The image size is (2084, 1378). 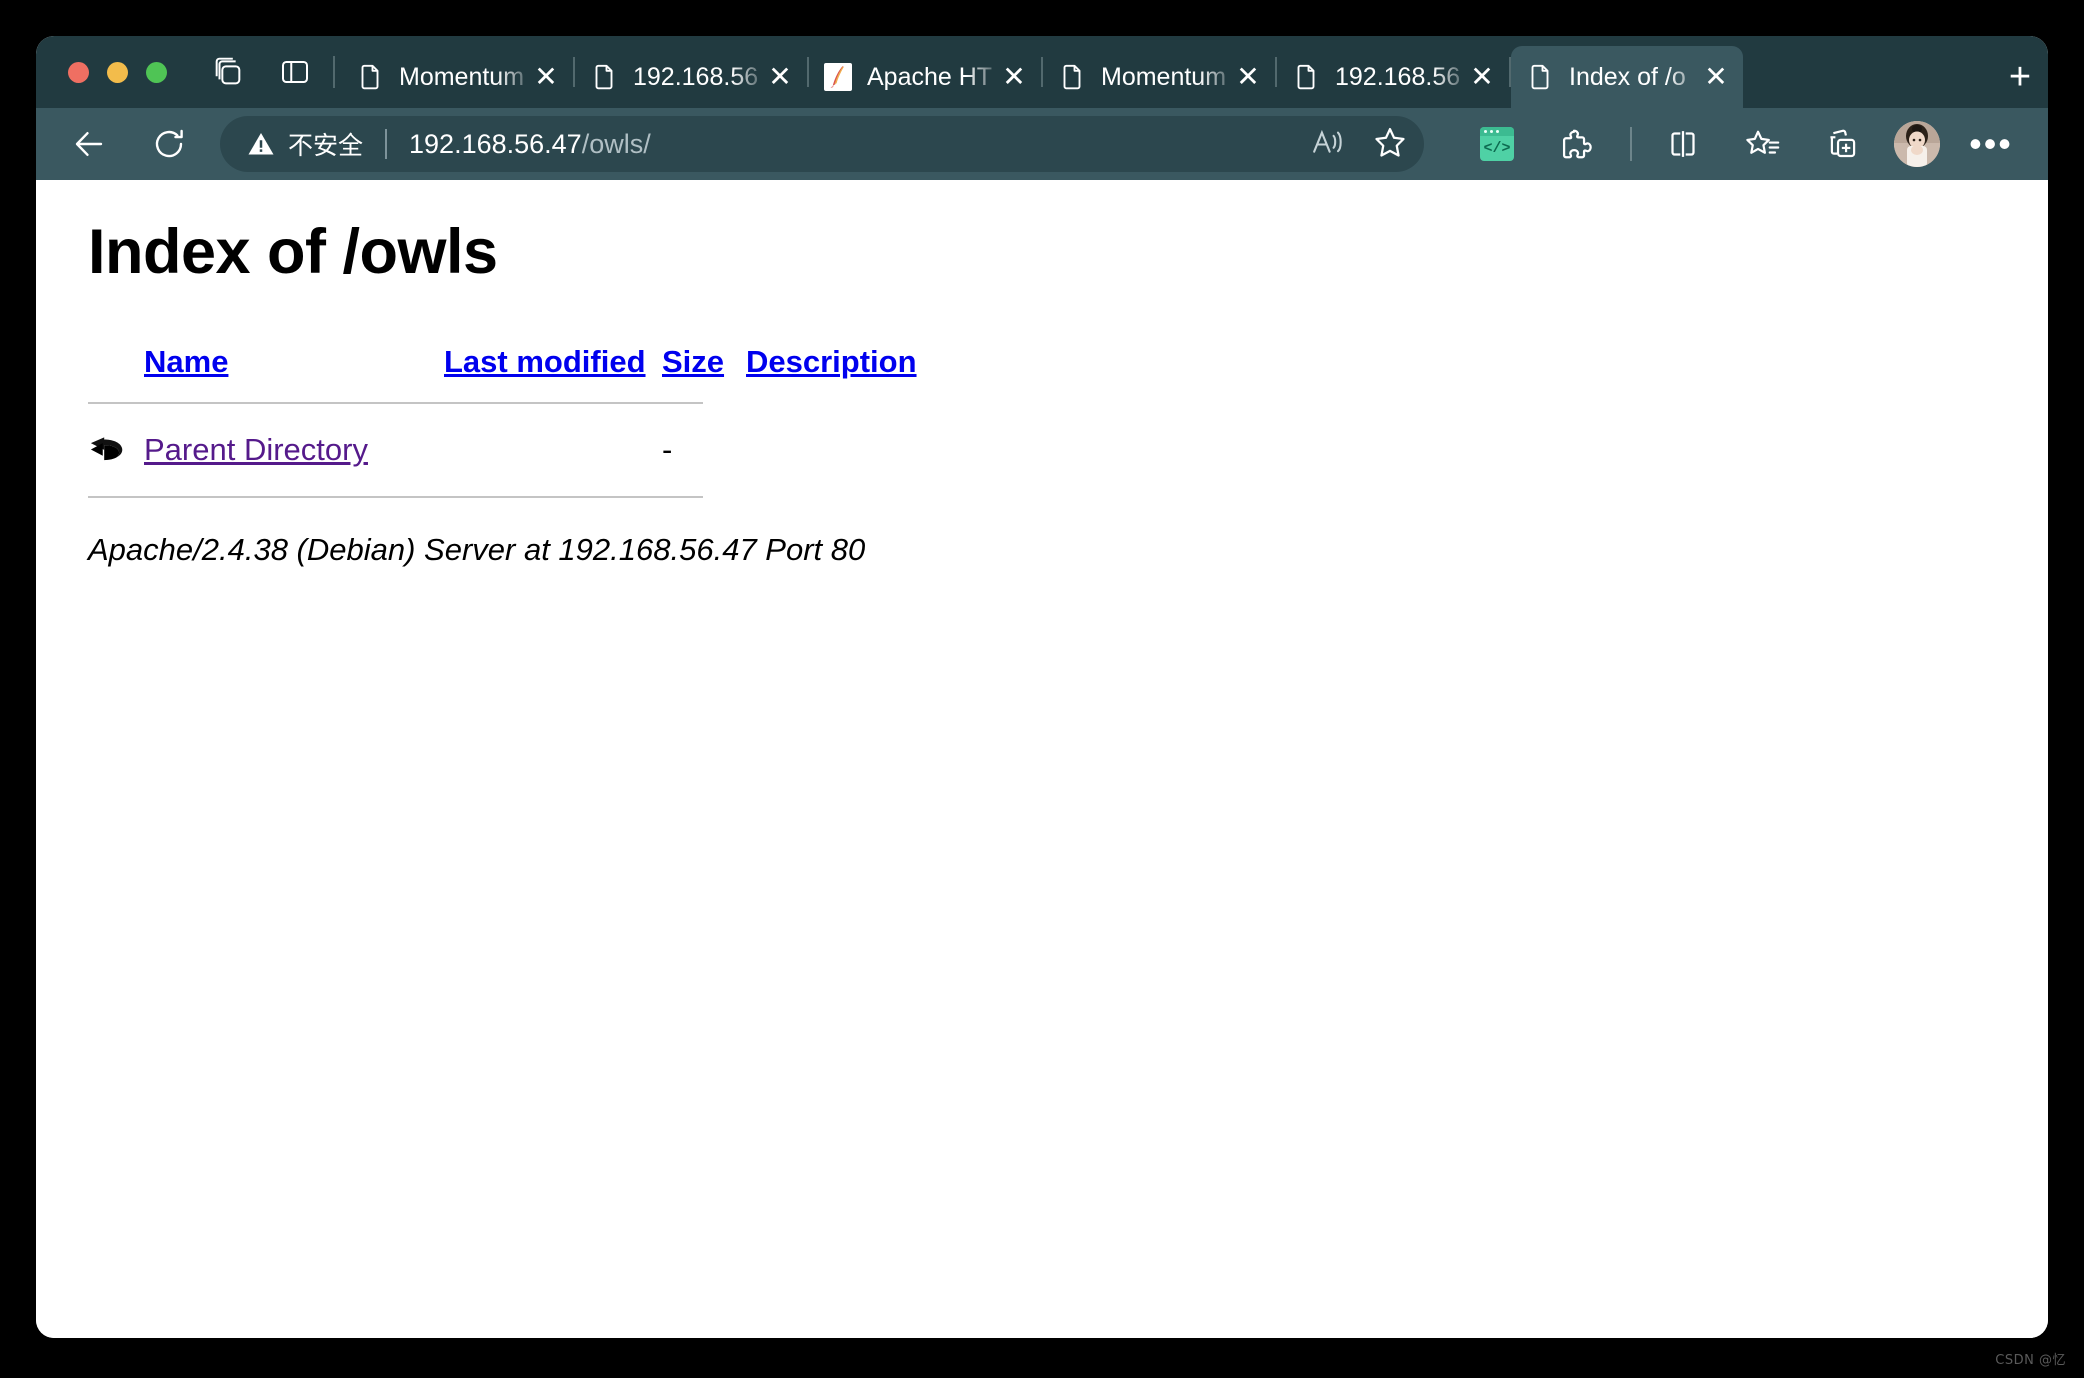 I want to click on table-rule-row-top, so click(x=502, y=404).